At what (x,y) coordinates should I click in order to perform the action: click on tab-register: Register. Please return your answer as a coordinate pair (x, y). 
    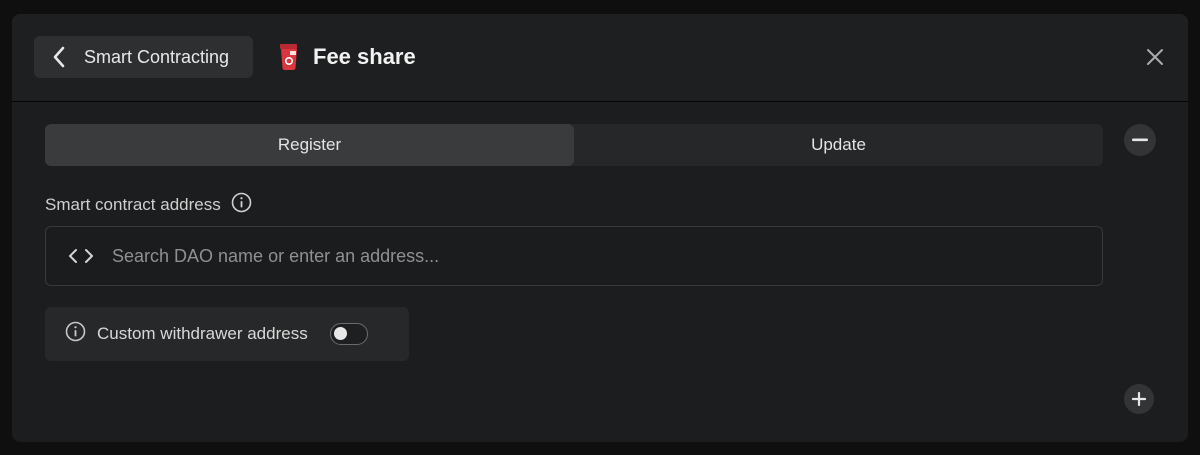
    Looking at the image, I should click on (309, 145).